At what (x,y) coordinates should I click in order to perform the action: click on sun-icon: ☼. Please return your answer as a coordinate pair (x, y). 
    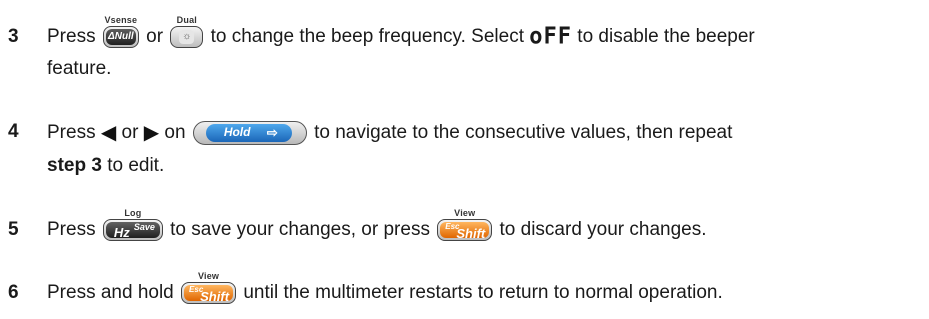
    Looking at the image, I should click on (187, 37).